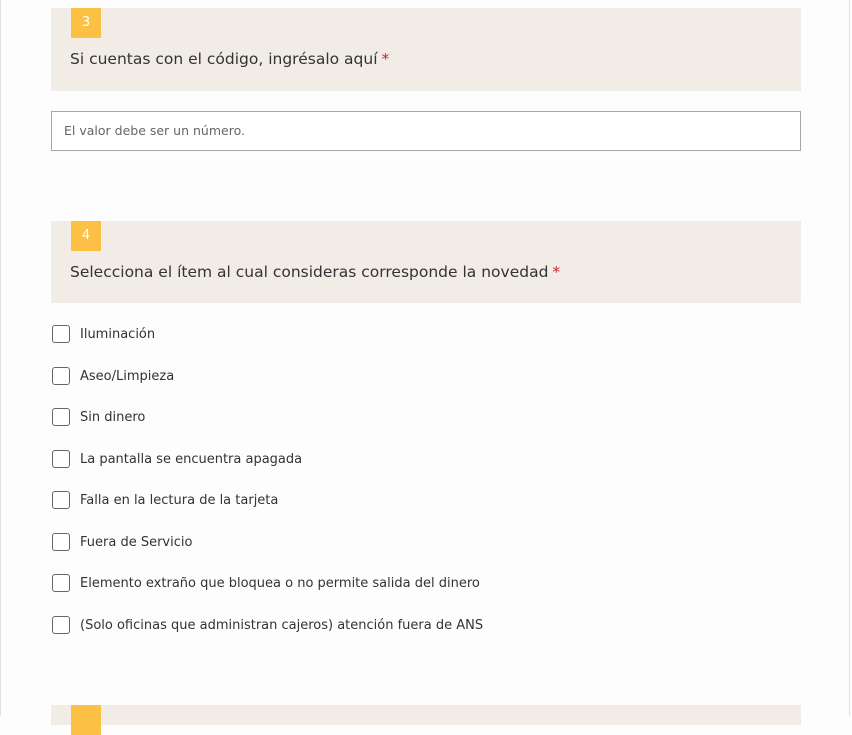  What do you see at coordinates (179, 500) in the screenshot?
I see `option-label: Falla en la lectura de la tarjeta` at bounding box center [179, 500].